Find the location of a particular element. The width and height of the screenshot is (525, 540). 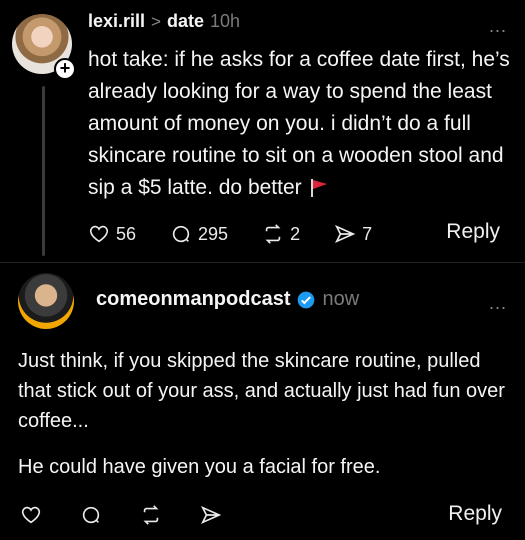

follow-plus-button: + is located at coordinates (65, 69).